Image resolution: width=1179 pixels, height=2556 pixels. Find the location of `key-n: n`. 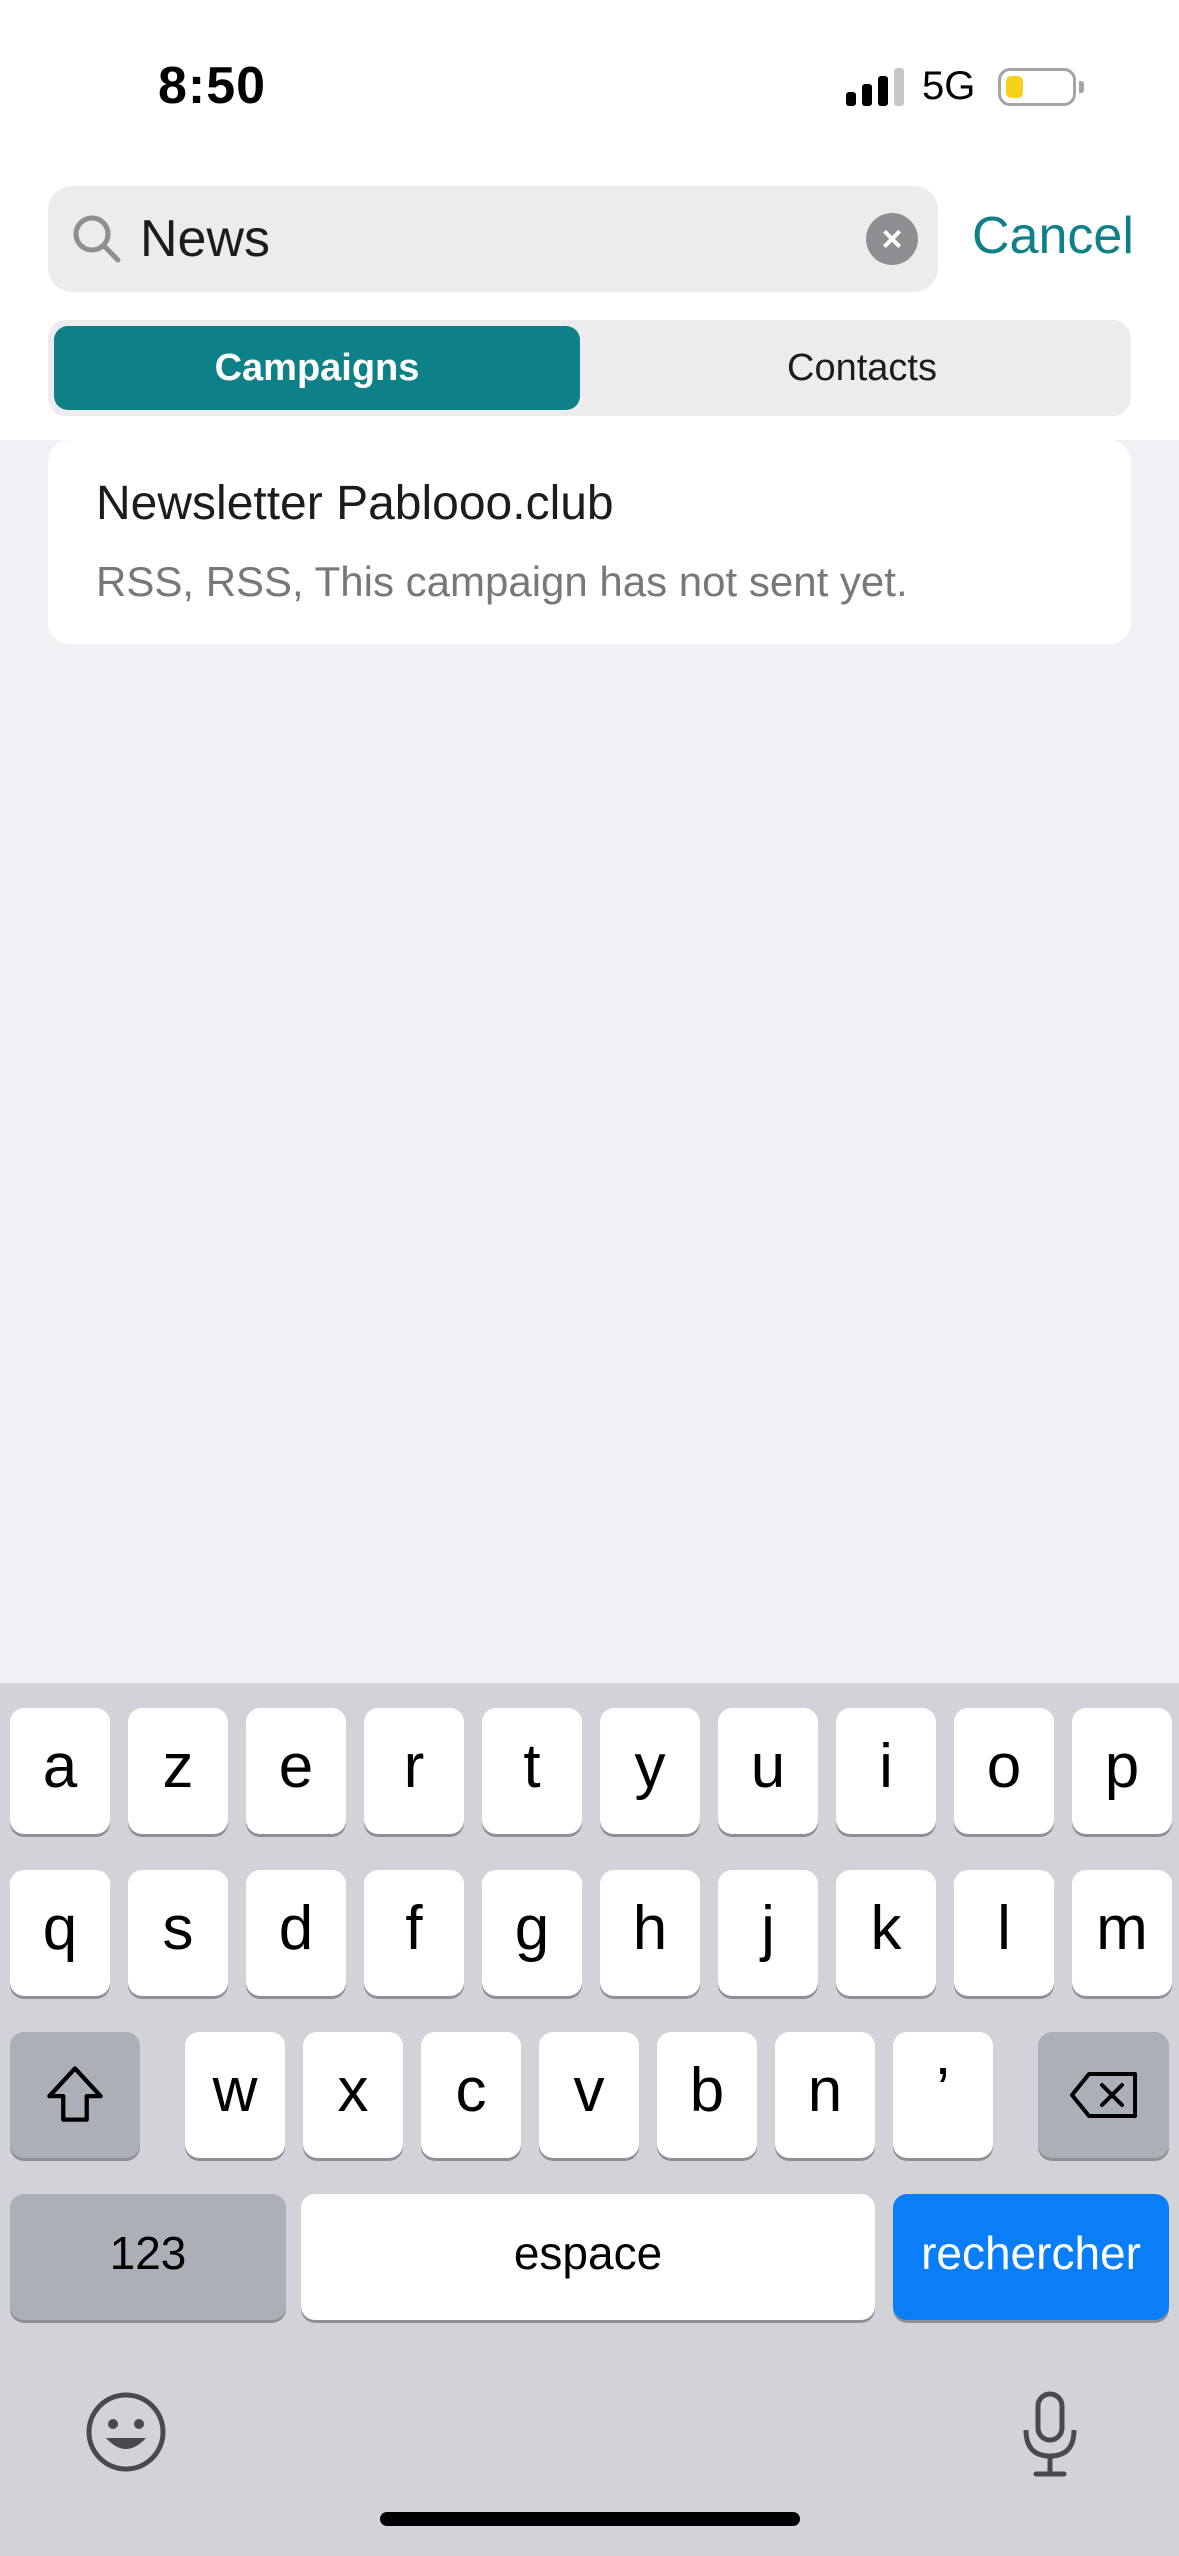

key-n: n is located at coordinates (825, 2095).